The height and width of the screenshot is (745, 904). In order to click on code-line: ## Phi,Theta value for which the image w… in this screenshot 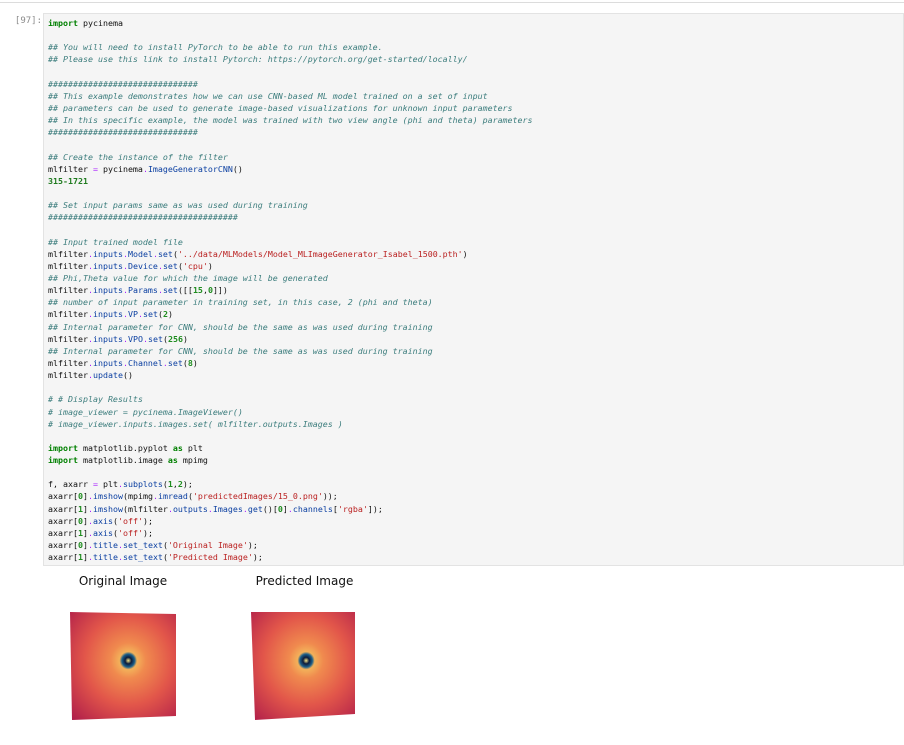, I will do `click(290, 278)`.